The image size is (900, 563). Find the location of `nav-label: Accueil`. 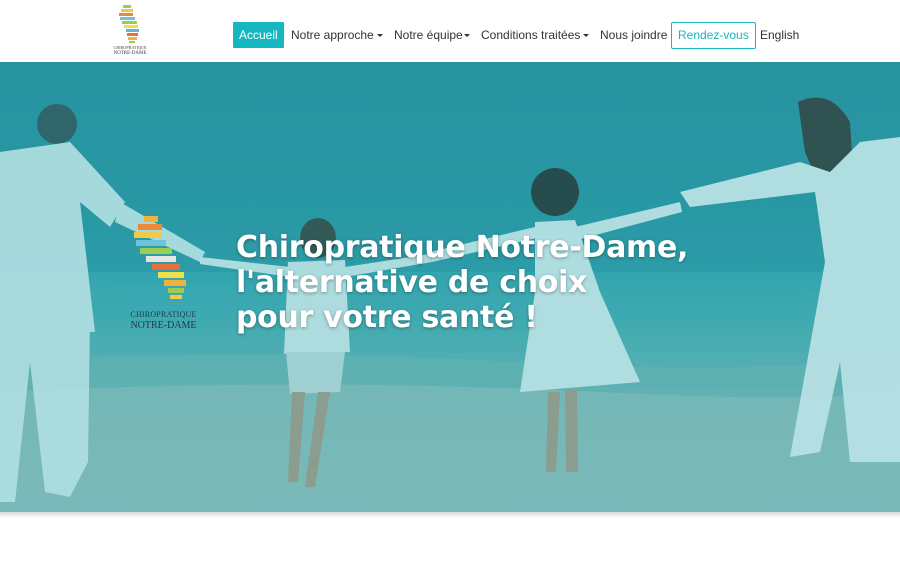

nav-label: Accueil is located at coordinates (258, 35).